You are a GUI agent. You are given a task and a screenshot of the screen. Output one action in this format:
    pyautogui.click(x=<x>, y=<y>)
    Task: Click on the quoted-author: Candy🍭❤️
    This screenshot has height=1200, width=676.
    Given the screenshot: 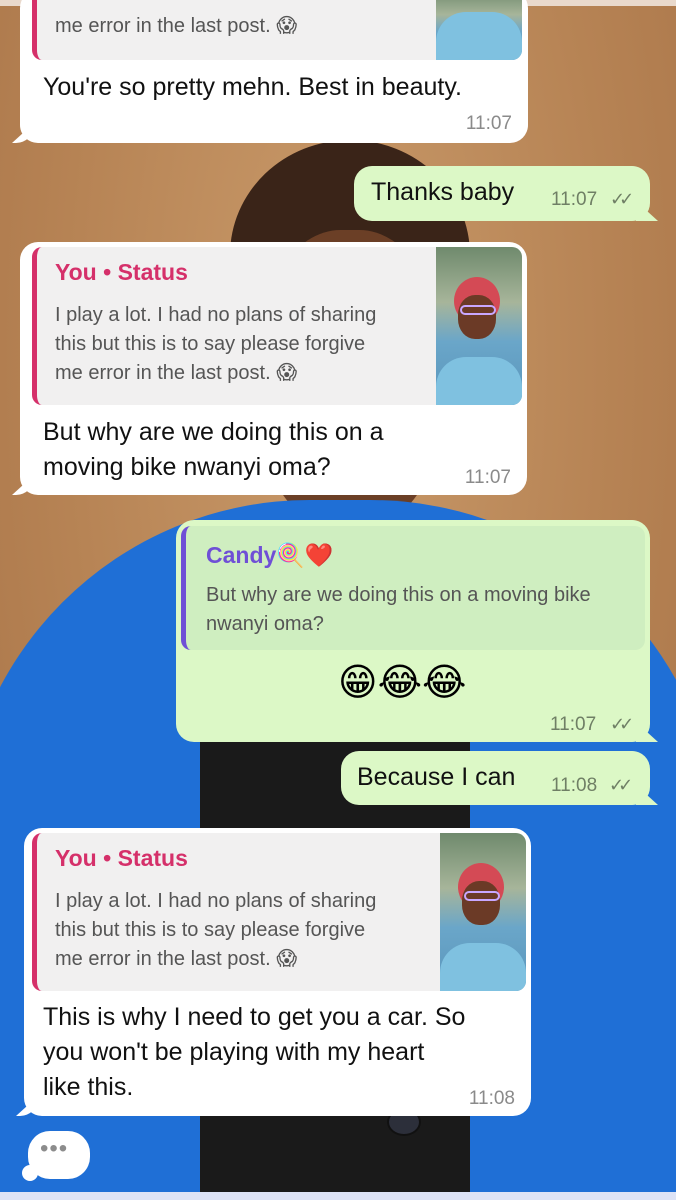 What is the action you would take?
    pyautogui.click(x=270, y=555)
    